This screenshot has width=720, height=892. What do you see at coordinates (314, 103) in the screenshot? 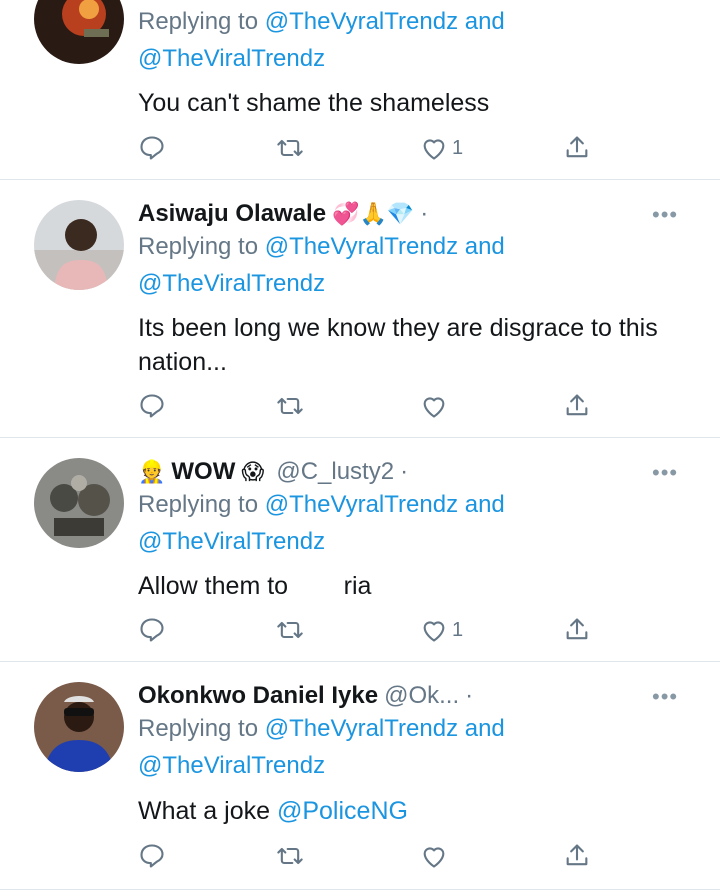
I see `tweet-text: You can't shame the shameless` at bounding box center [314, 103].